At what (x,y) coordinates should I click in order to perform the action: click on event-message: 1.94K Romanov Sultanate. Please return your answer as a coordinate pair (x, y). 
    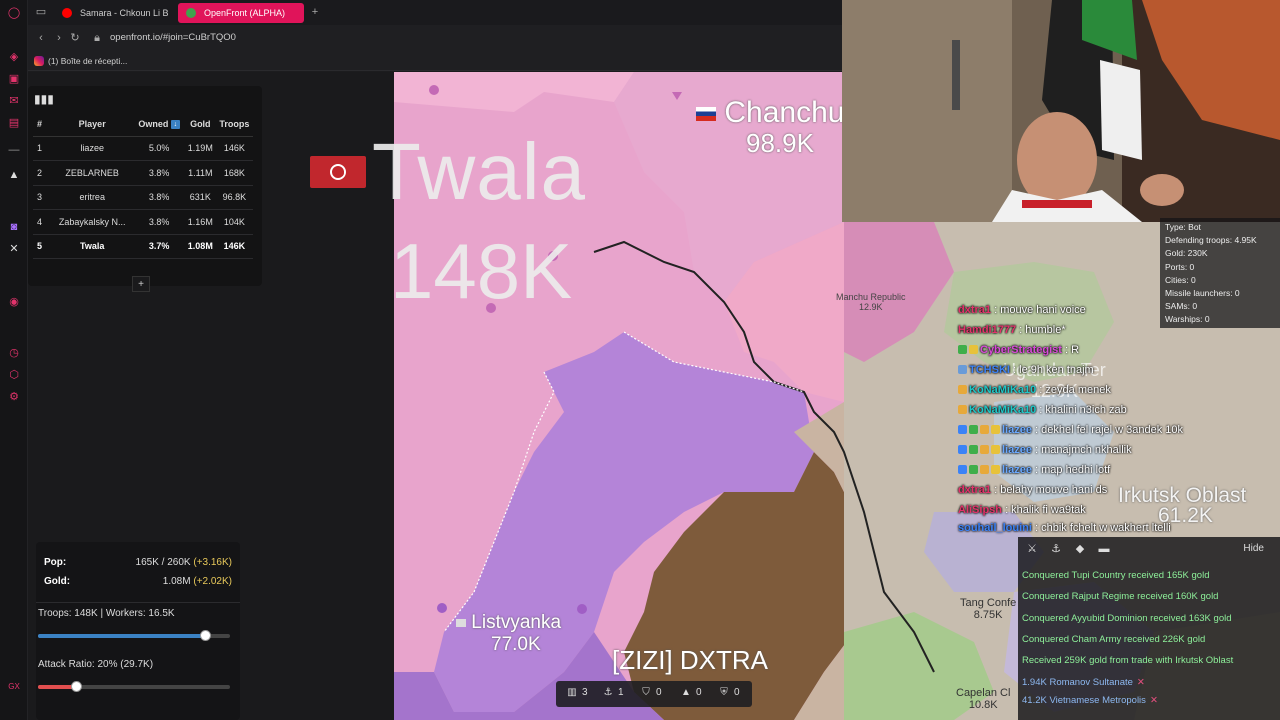
    Looking at the image, I should click on (1077, 682).